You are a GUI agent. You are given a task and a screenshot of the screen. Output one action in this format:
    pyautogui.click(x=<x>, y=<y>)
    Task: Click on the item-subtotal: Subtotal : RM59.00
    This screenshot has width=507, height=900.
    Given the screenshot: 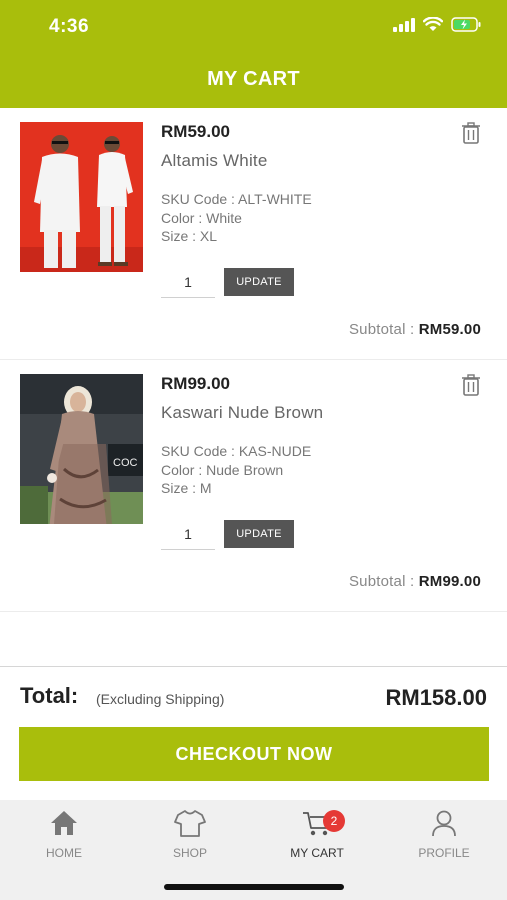 What is the action you would take?
    pyautogui.click(x=415, y=329)
    